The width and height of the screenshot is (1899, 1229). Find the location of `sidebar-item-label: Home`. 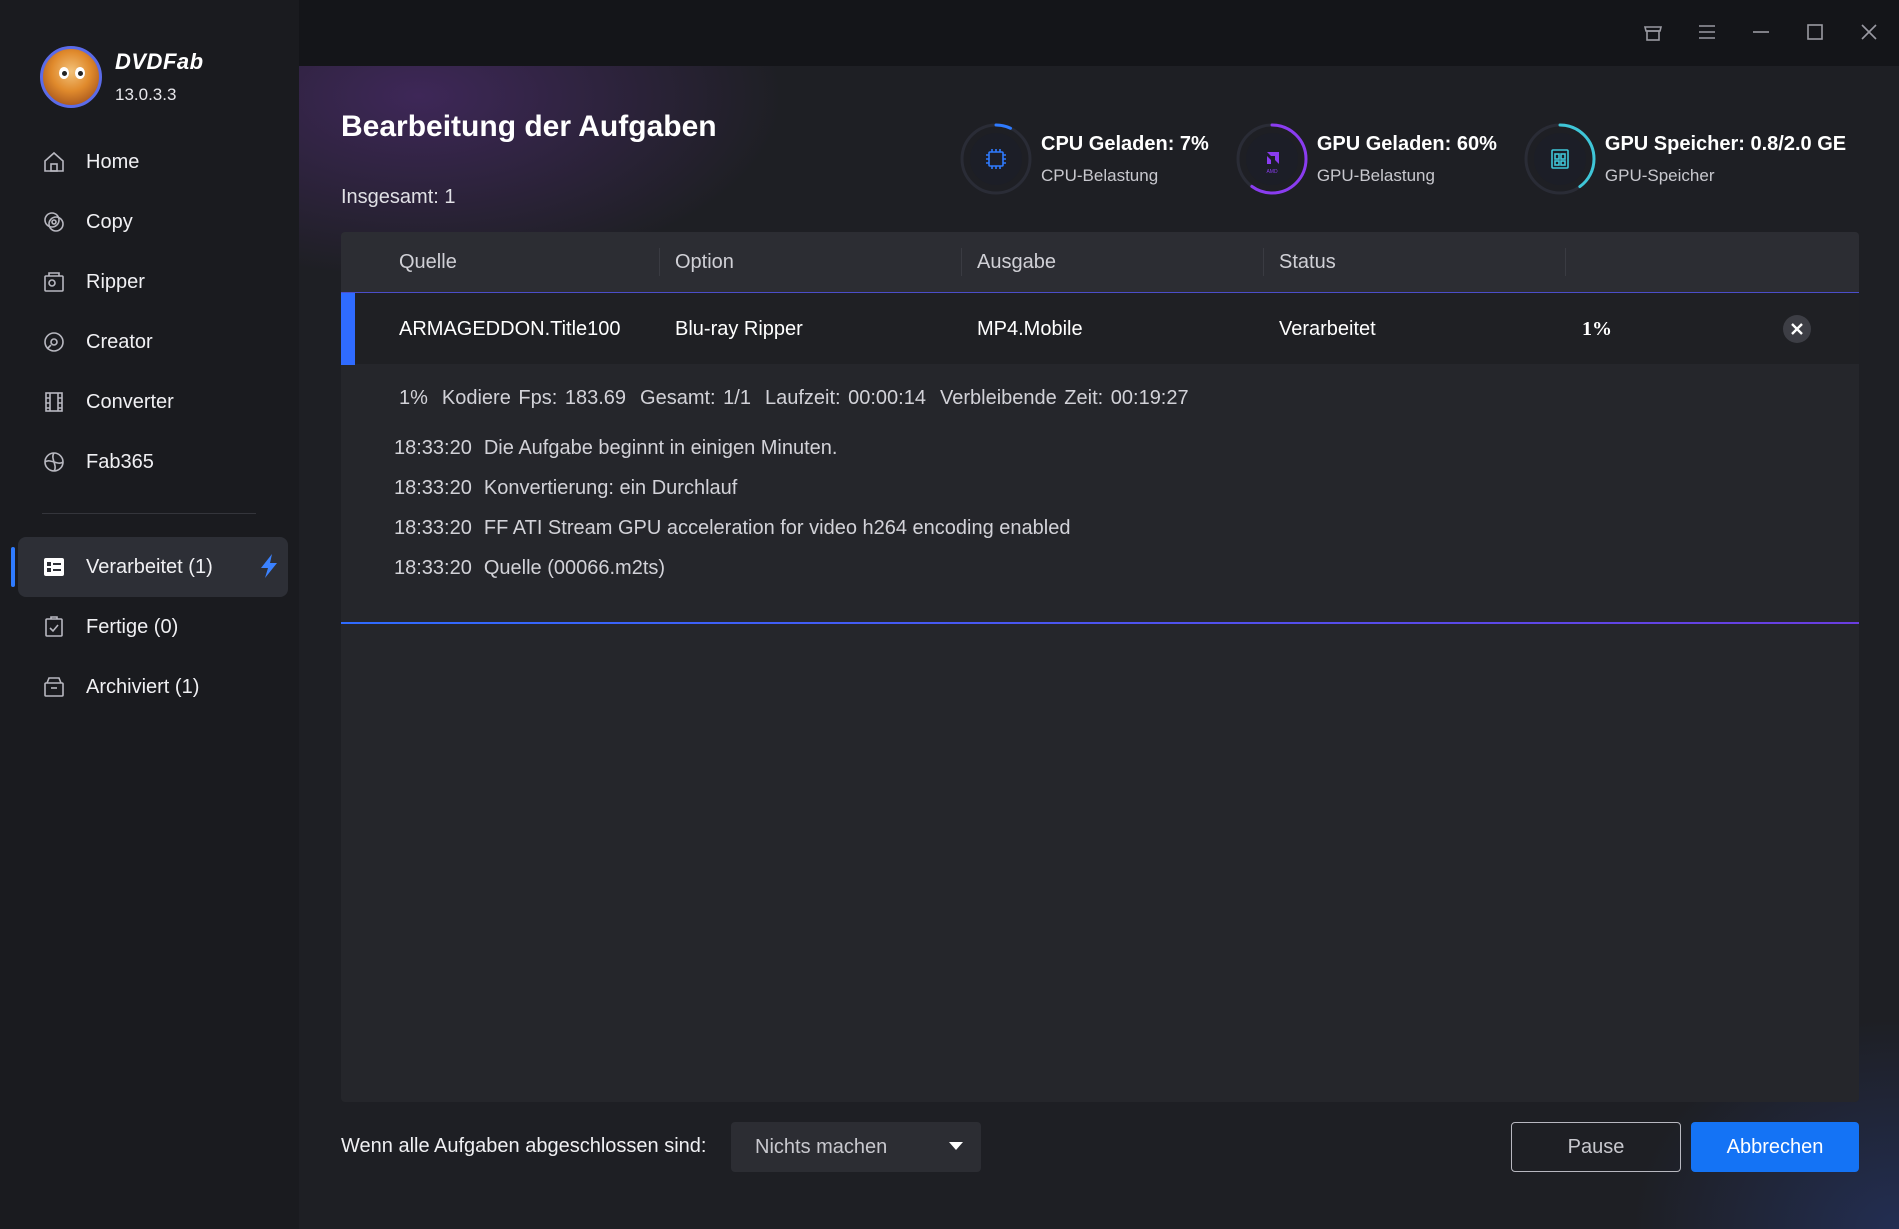

sidebar-item-label: Home is located at coordinates (113, 161).